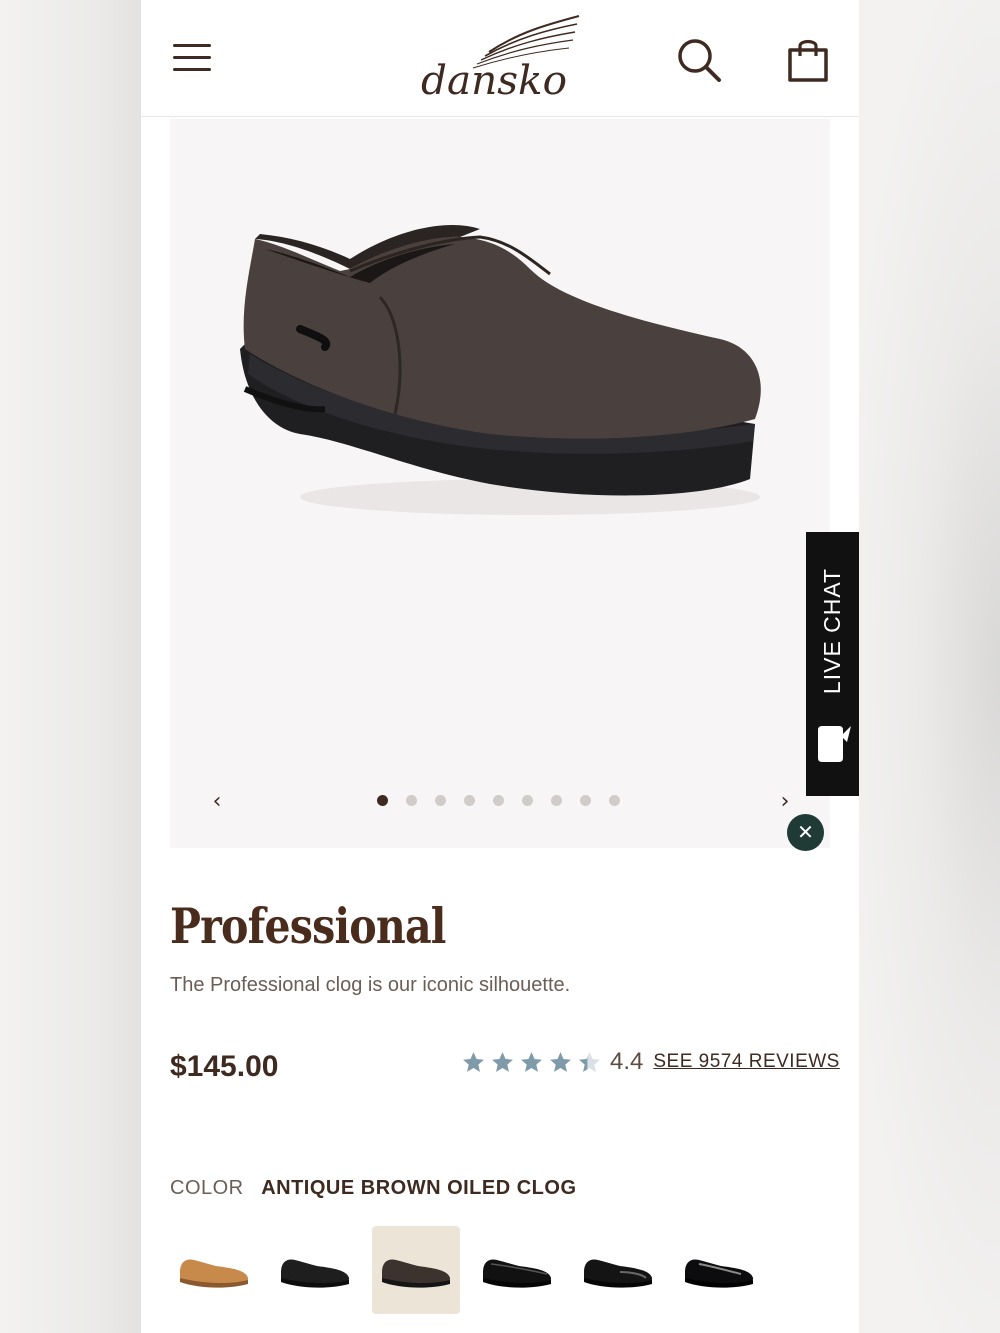 The width and height of the screenshot is (1000, 1333). I want to click on shopping-bag-icon, so click(808, 60).